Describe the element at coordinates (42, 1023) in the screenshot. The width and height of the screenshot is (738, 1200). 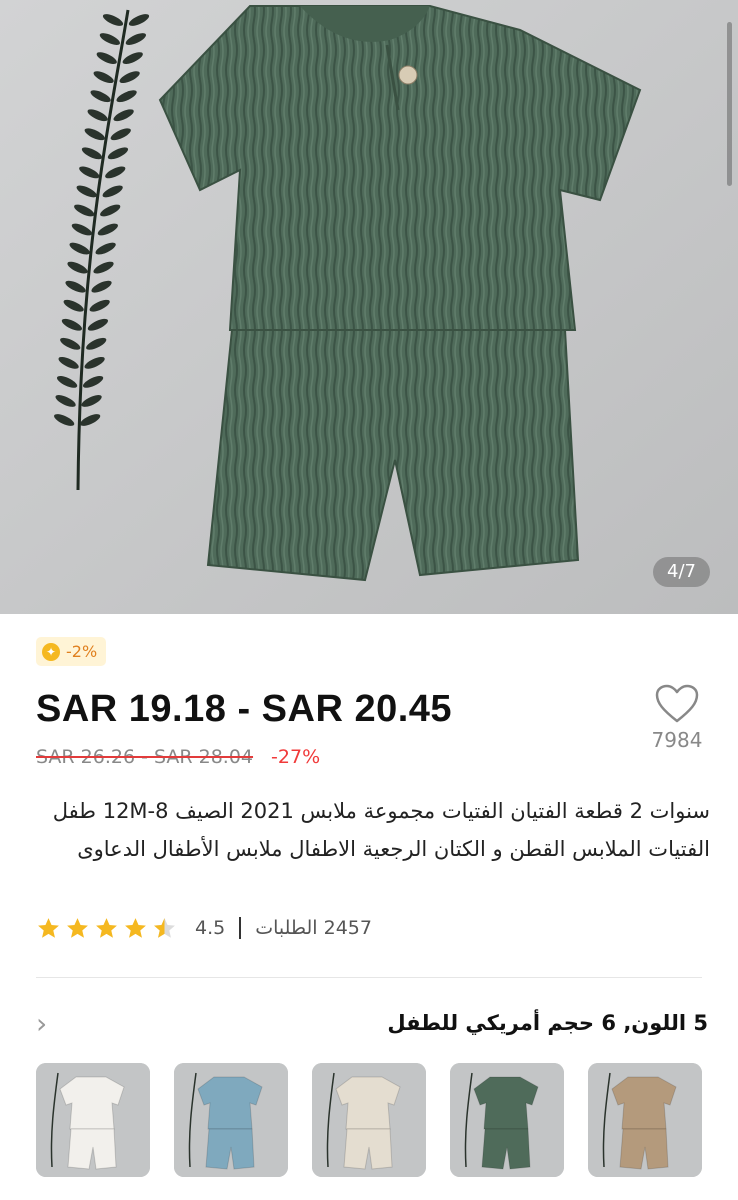
I see `chevron-right-icon: ›` at that location.